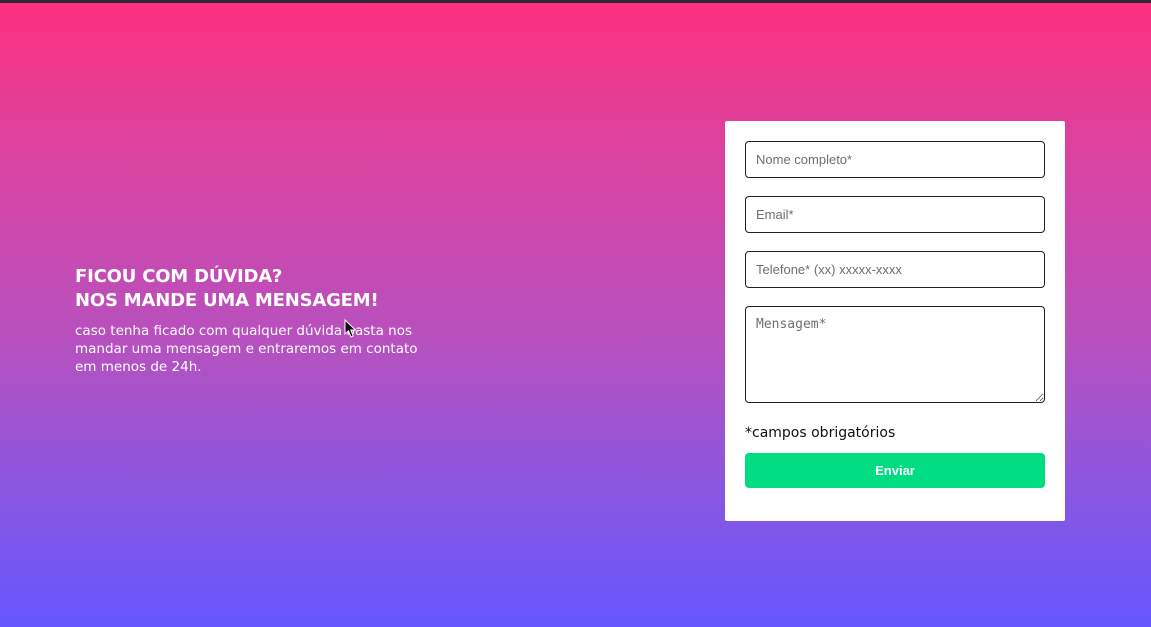 Image resolution: width=1151 pixels, height=627 pixels. Describe the element at coordinates (895, 269) in the screenshot. I see `phone-input` at that location.